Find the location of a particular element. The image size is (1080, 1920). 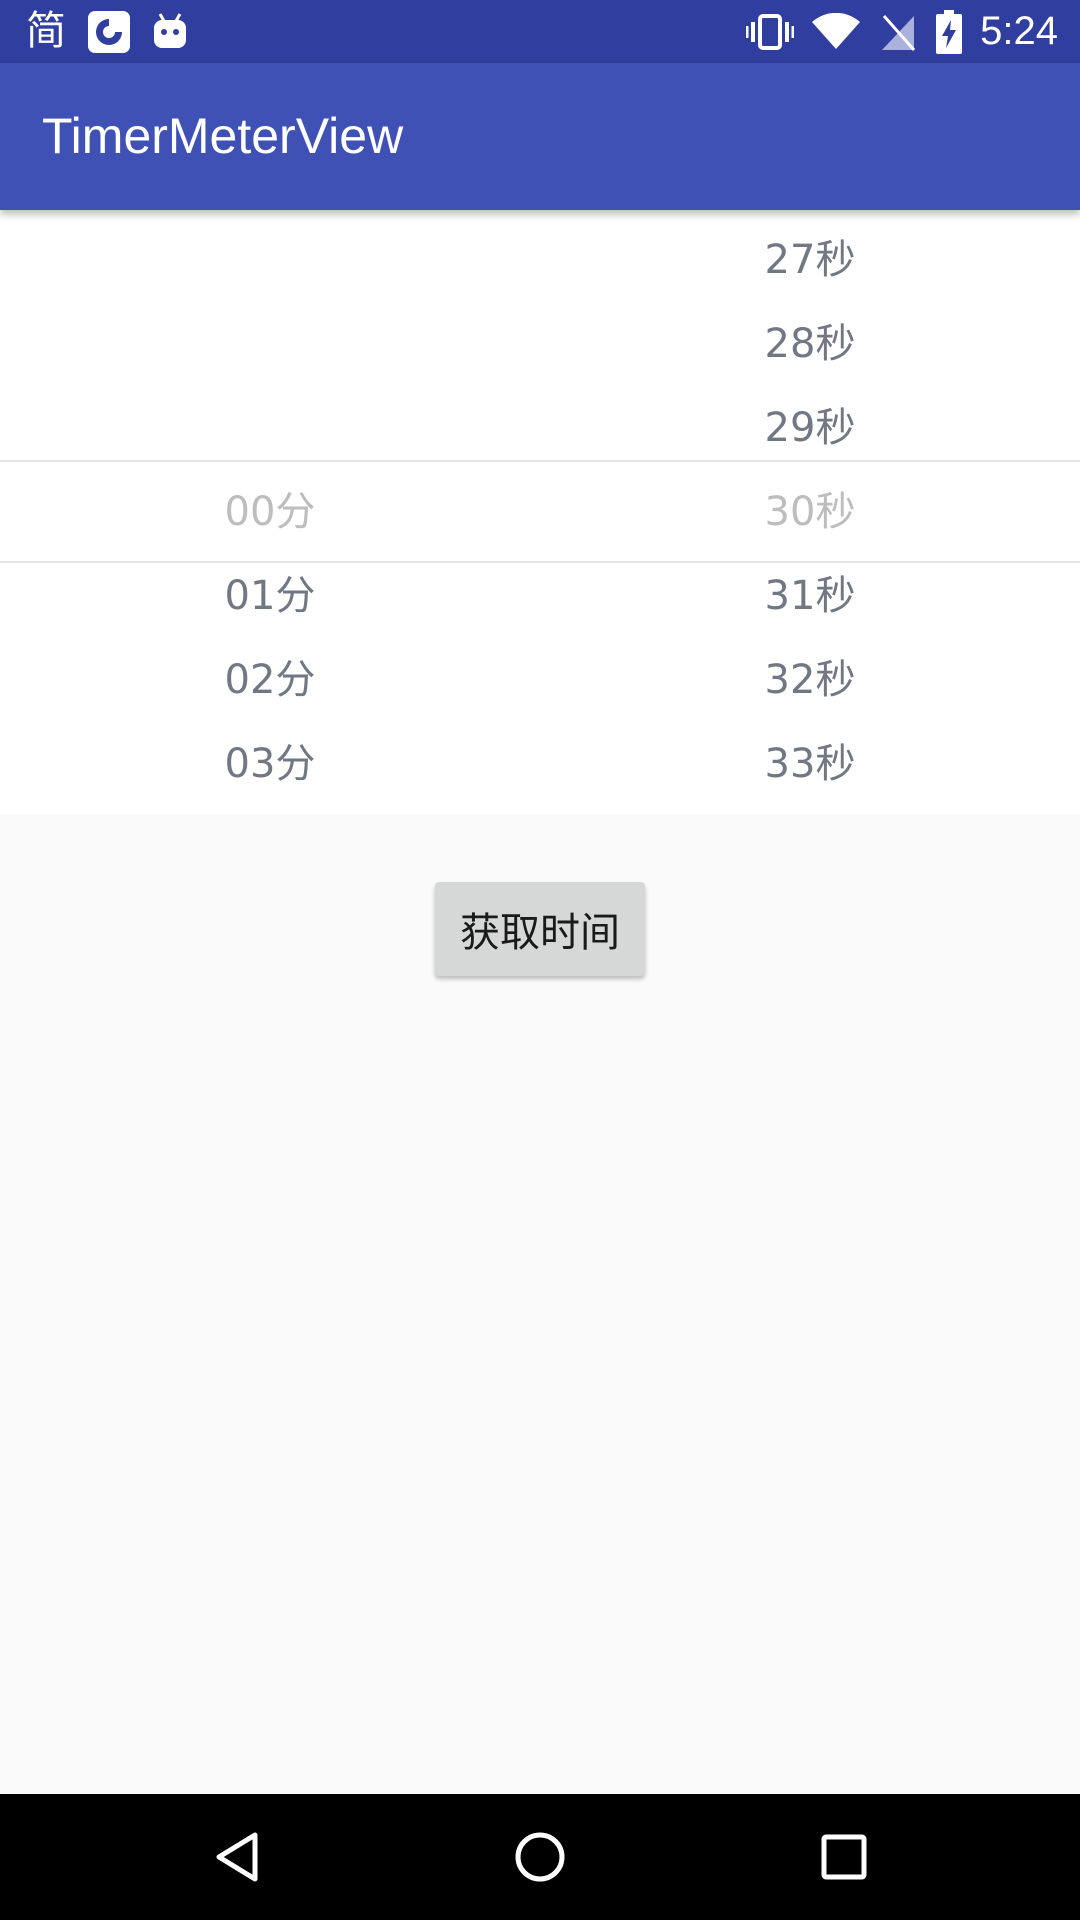

back-icon is located at coordinates (237, 1857).